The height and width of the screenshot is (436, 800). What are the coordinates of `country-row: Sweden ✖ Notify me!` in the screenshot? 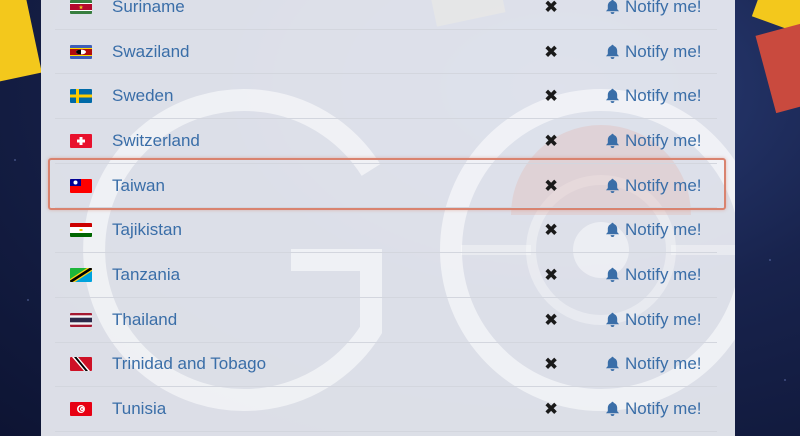 It's located at (386, 97).